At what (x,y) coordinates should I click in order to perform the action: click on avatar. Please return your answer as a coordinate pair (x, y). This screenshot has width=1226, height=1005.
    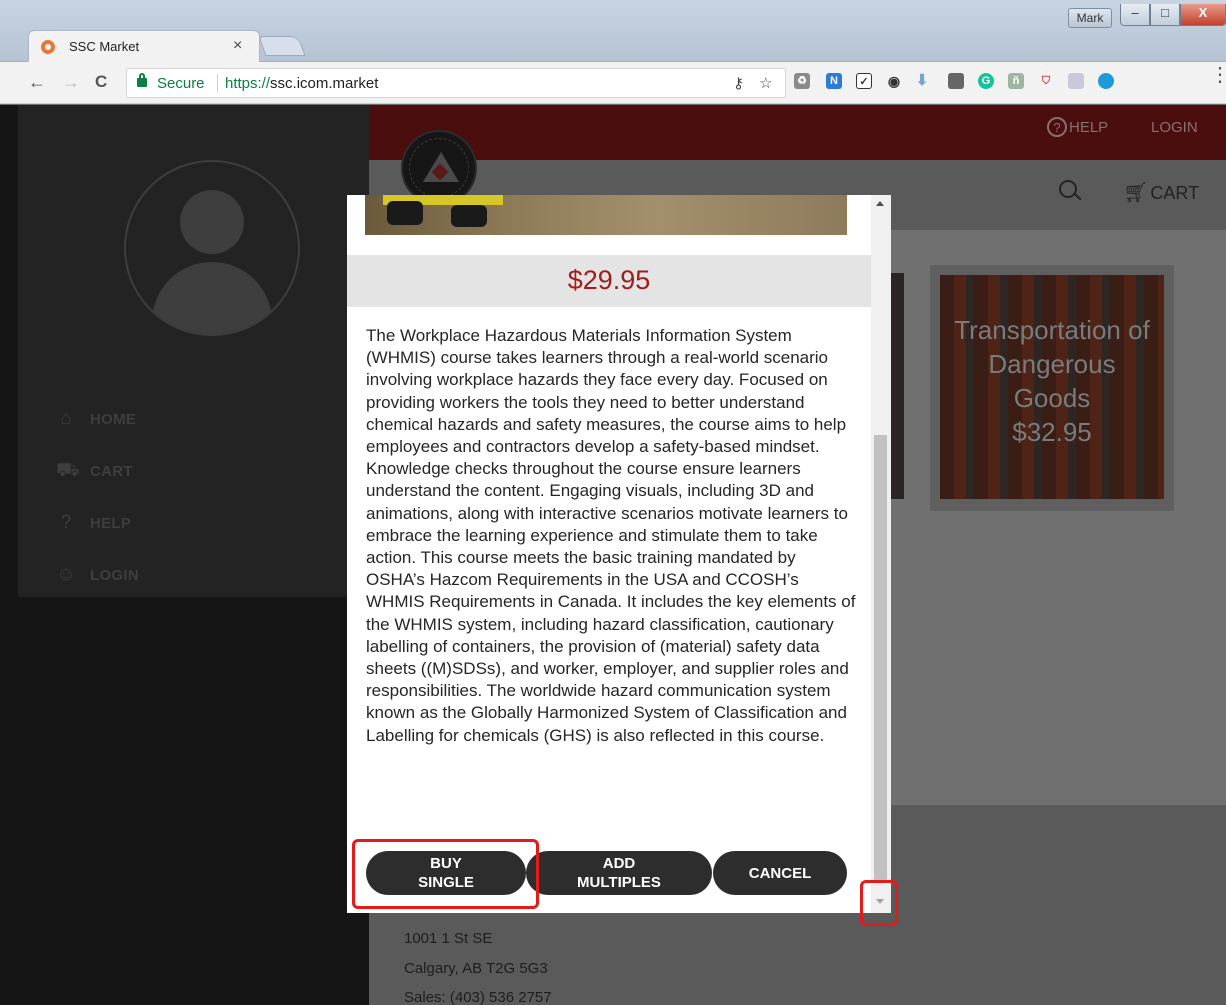
    Looking at the image, I should click on (212, 248).